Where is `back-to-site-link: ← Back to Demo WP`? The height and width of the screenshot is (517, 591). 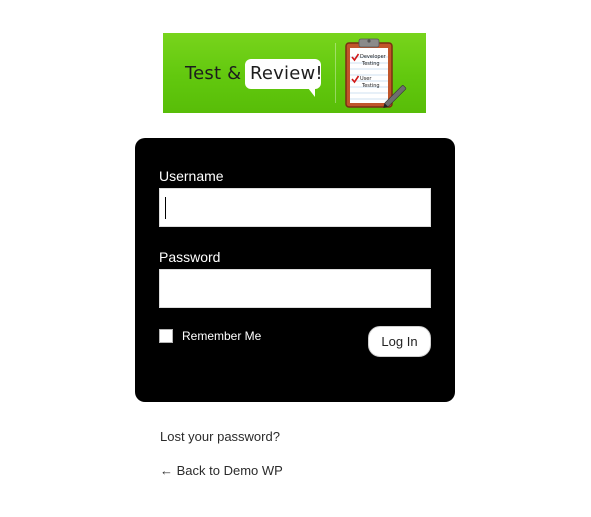 back-to-site-link: ← Back to Demo WP is located at coordinates (221, 470).